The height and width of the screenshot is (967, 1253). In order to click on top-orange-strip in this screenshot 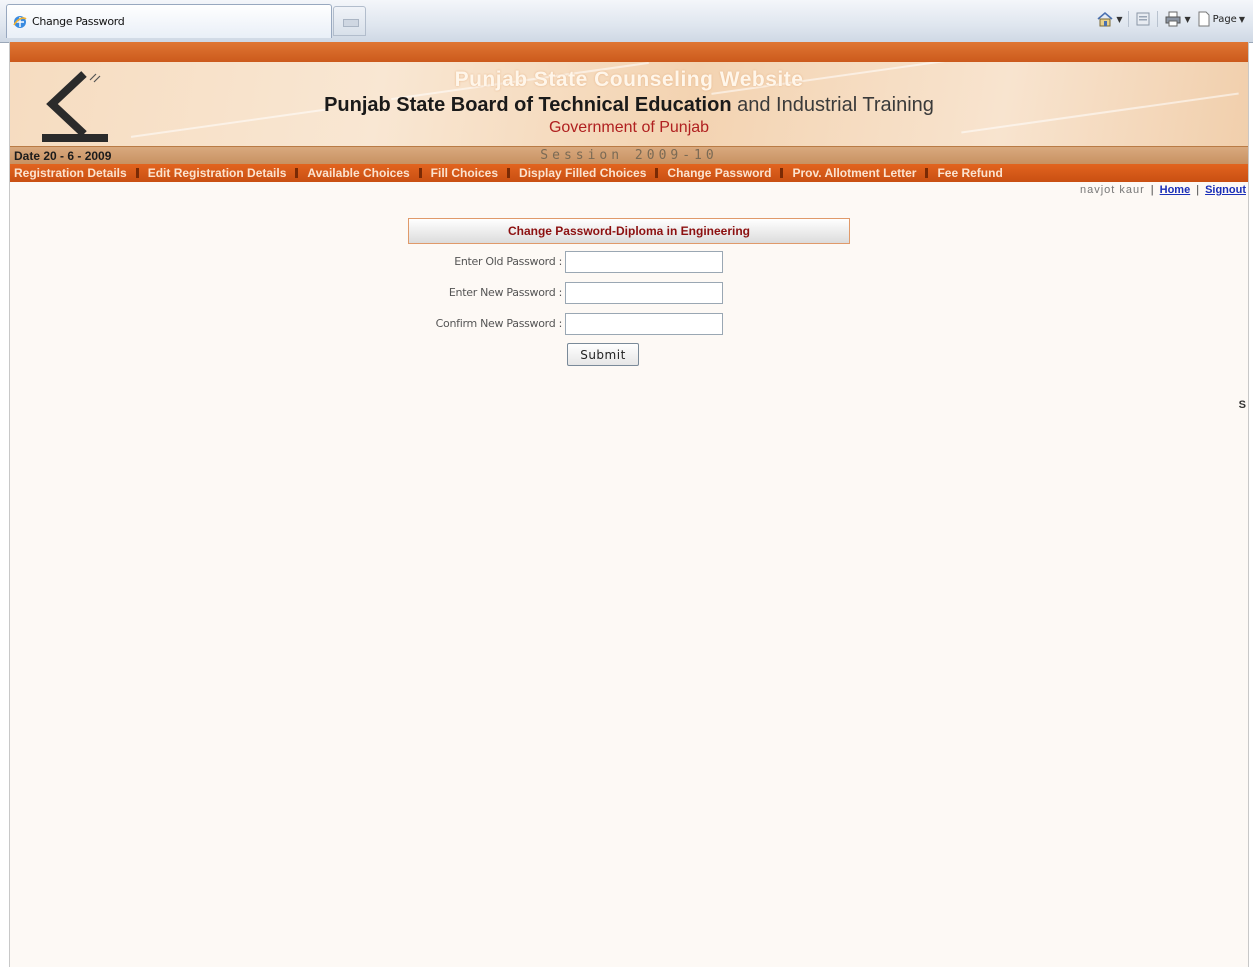, I will do `click(629, 52)`.